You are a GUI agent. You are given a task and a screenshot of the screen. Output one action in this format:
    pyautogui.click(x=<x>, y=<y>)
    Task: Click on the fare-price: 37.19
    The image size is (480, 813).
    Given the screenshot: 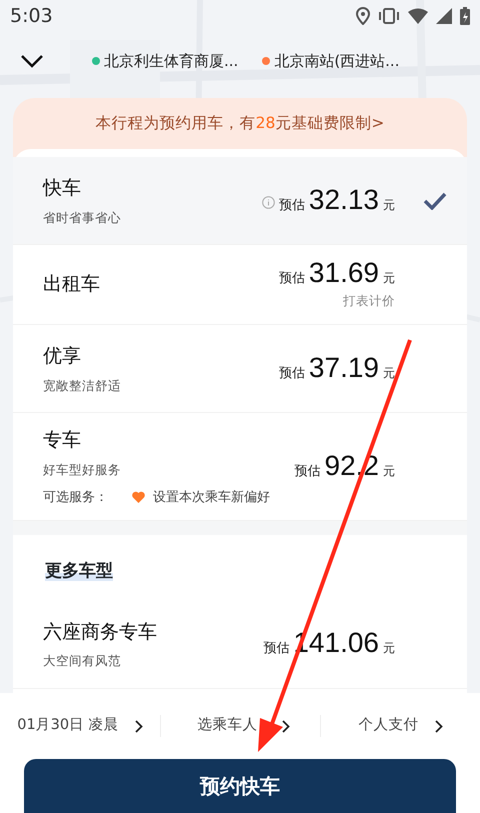 What is the action you would take?
    pyautogui.click(x=343, y=368)
    